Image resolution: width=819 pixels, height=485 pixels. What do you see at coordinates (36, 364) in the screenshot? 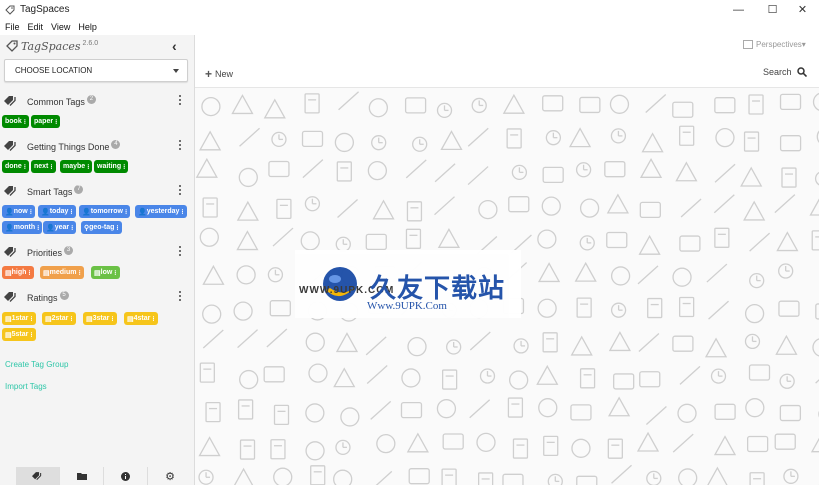
I see `create-tag-group-link: Create Tag Group` at bounding box center [36, 364].